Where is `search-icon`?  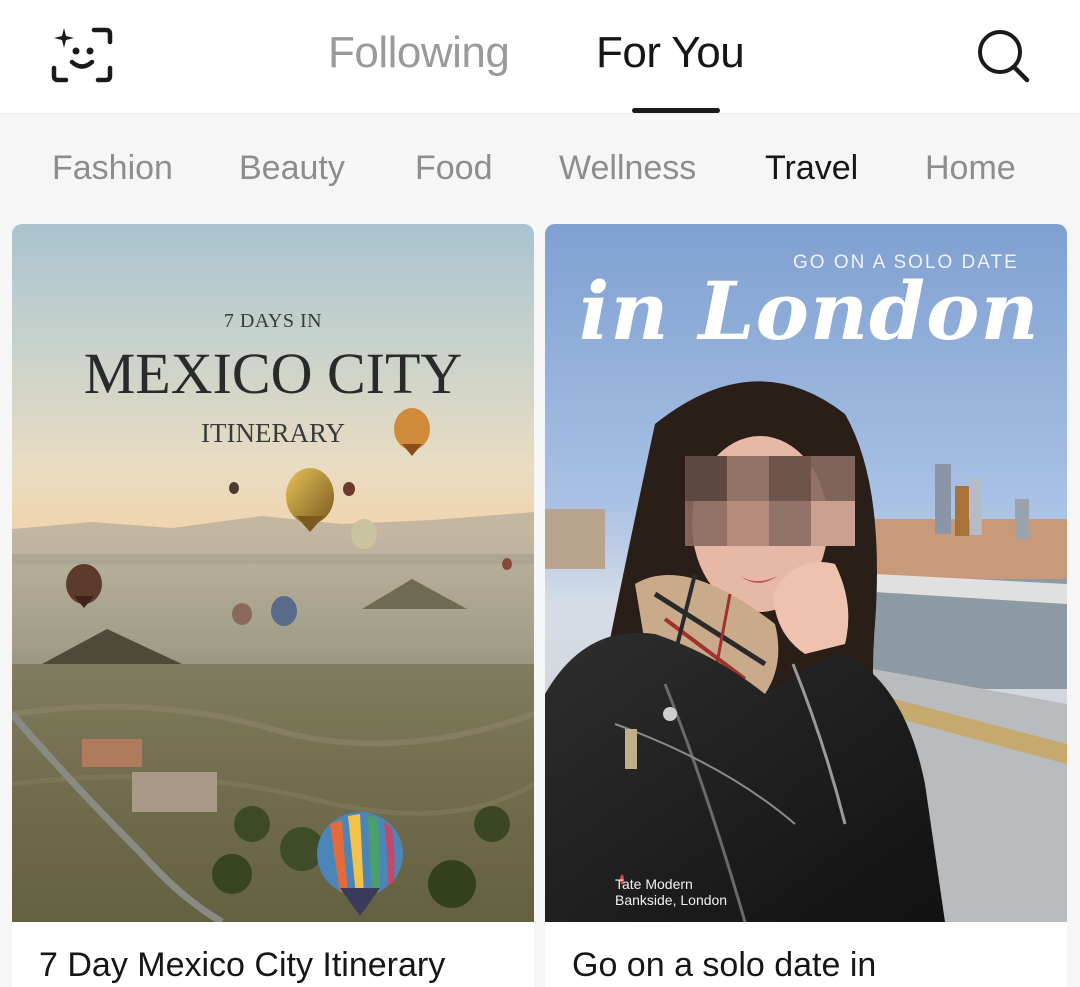 search-icon is located at coordinates (1003, 55).